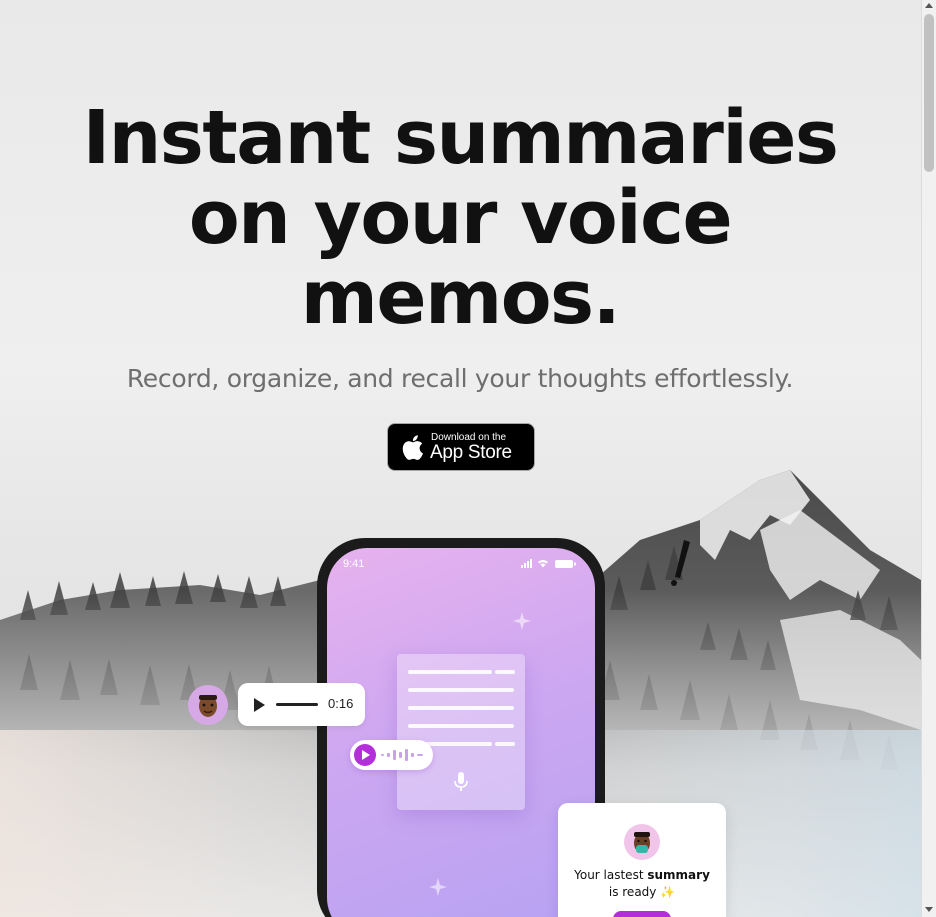 This screenshot has width=936, height=917. I want to click on phone-screen: 9:41, so click(461, 732).